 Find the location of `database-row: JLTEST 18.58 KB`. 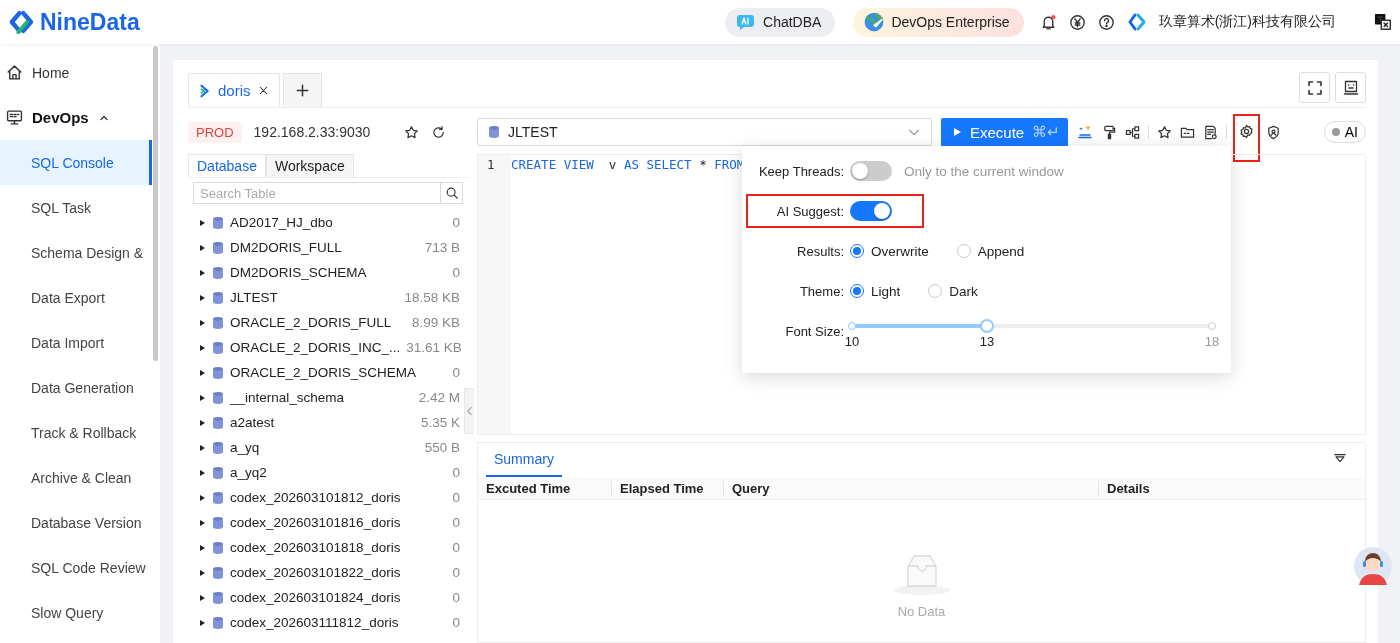

database-row: JLTEST 18.58 KB is located at coordinates (328, 297).